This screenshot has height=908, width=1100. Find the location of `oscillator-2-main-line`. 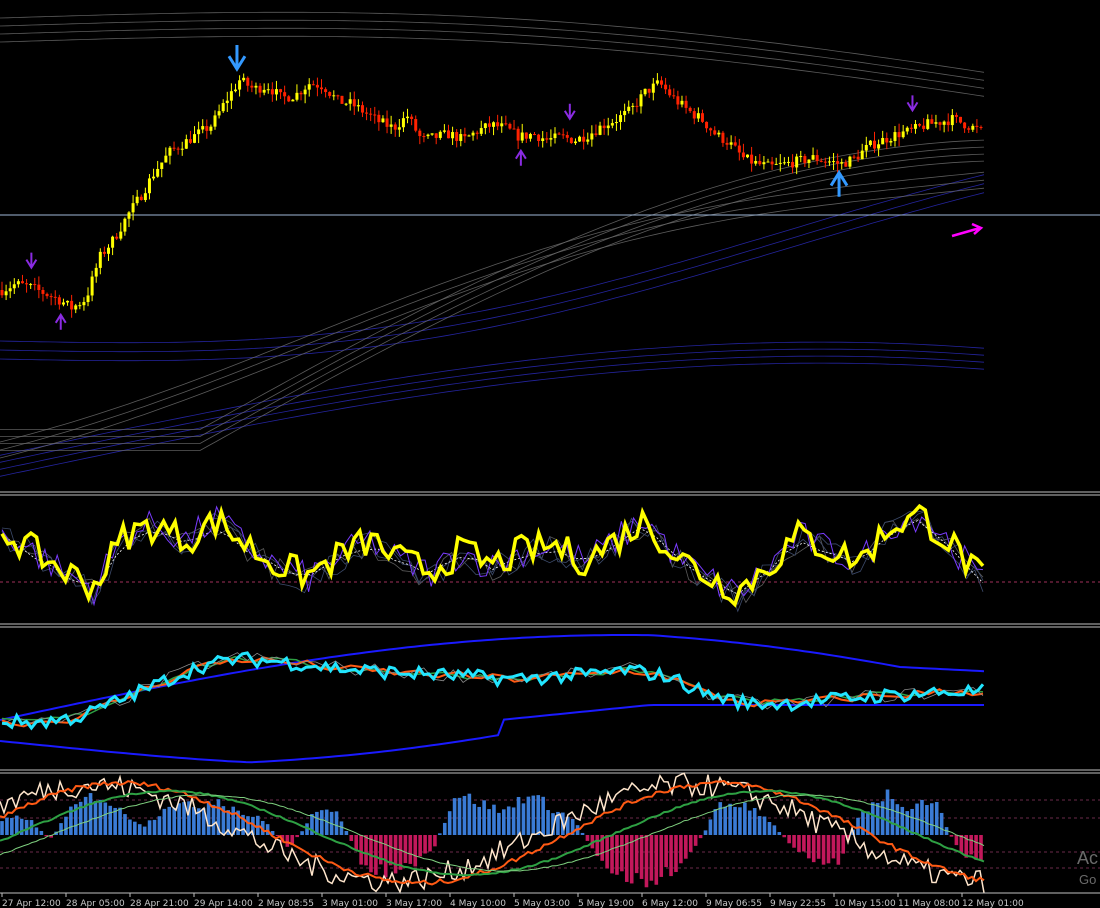

oscillator-2-main-line is located at coordinates (493, 691).